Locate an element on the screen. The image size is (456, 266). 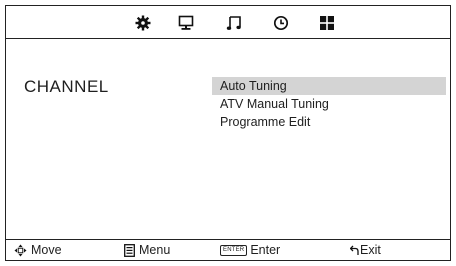
move-label: Move is located at coordinates (46, 250).